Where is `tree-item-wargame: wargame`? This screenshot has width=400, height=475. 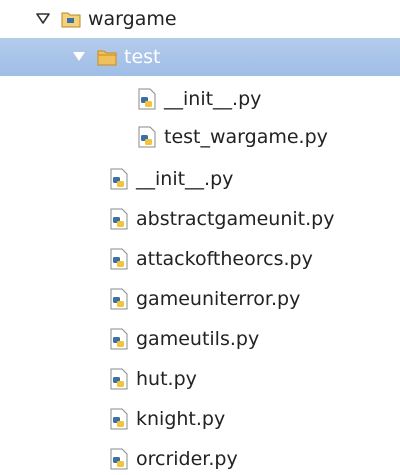
tree-item-wargame: wargame is located at coordinates (200, 19).